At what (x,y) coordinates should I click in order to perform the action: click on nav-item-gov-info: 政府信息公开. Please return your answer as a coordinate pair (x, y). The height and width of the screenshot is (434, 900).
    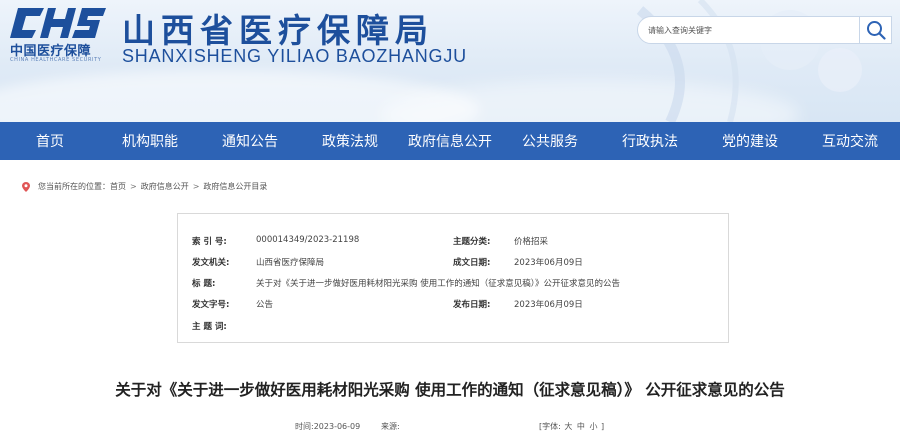
    Looking at the image, I should click on (450, 141).